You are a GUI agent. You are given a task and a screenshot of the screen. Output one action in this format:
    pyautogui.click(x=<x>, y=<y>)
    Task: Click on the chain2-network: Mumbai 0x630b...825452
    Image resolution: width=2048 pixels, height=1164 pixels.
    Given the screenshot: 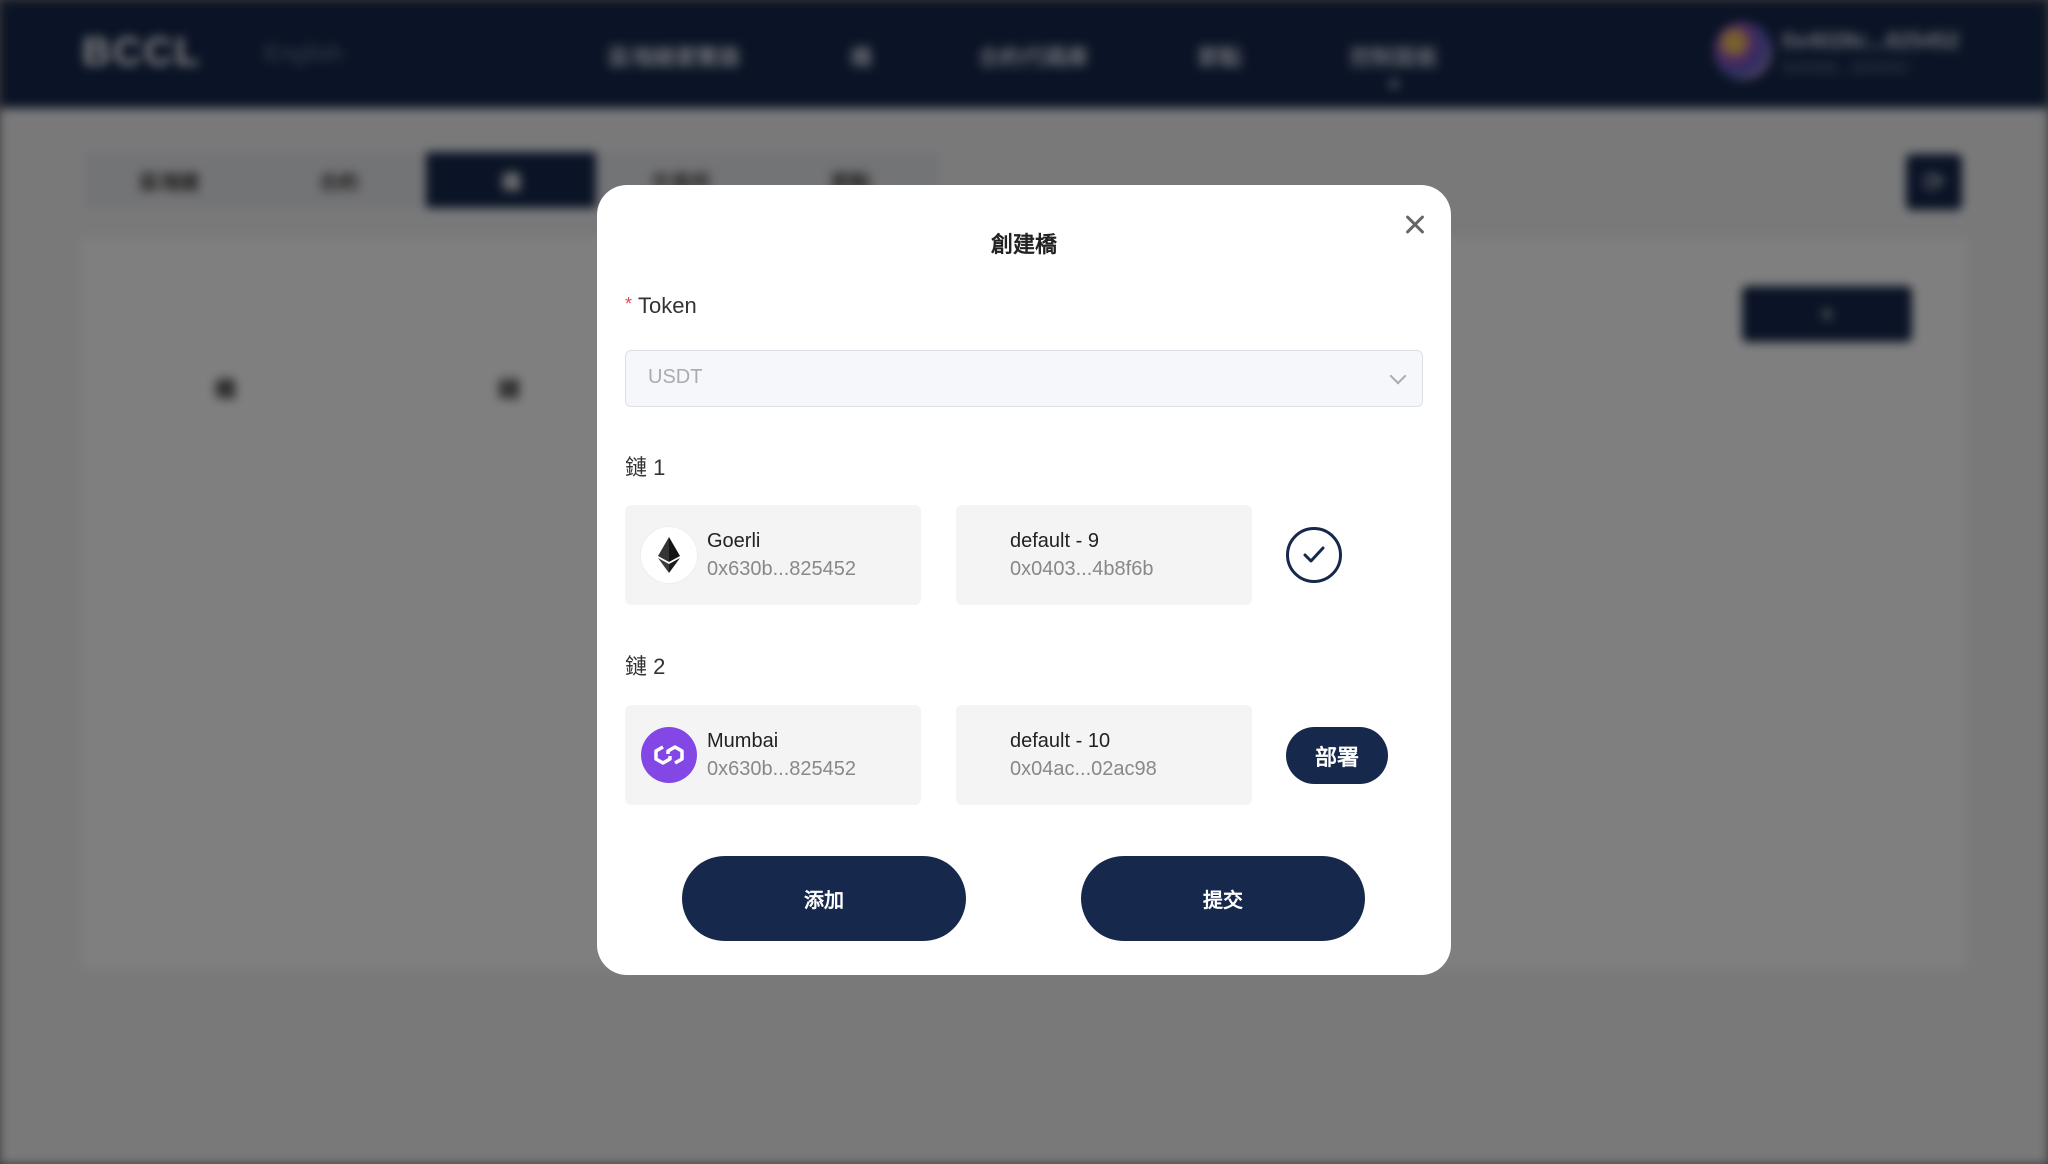 What is the action you would take?
    pyautogui.click(x=773, y=755)
    